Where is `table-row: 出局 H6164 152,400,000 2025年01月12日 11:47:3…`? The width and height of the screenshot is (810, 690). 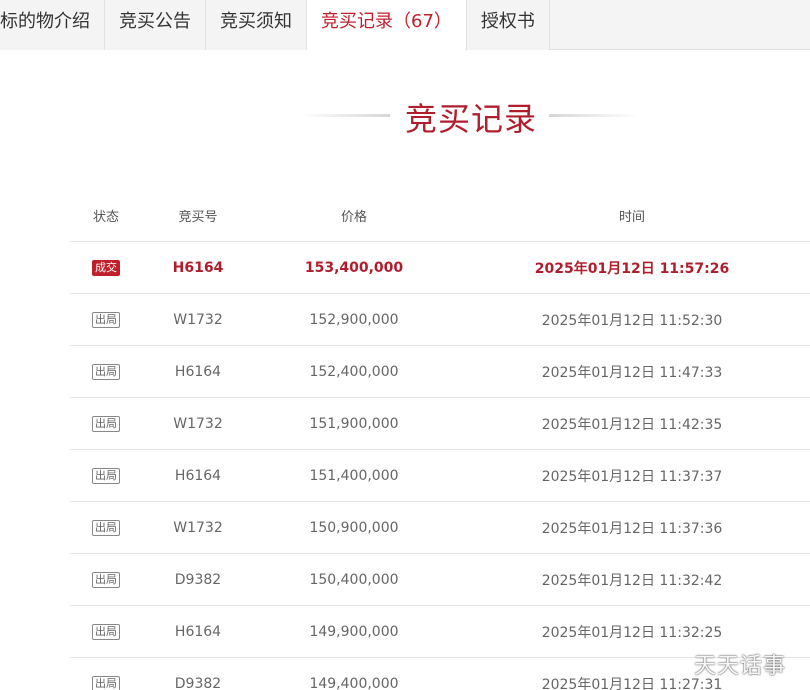
table-row: 出局 H6164 152,400,000 2025年01月12日 11:47:3… is located at coordinates (440, 372).